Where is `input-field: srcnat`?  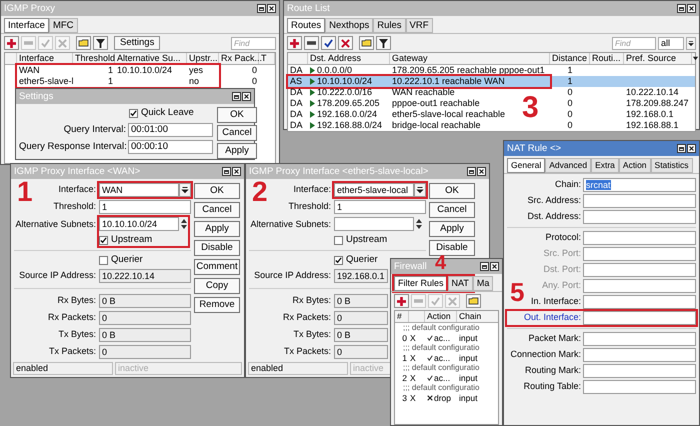
input-field: srcnat is located at coordinates (639, 185).